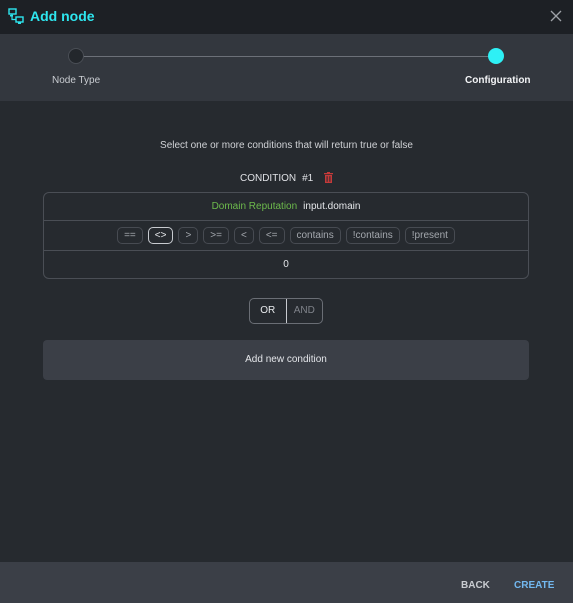  I want to click on field-name: Domain Reputation, so click(254, 206).